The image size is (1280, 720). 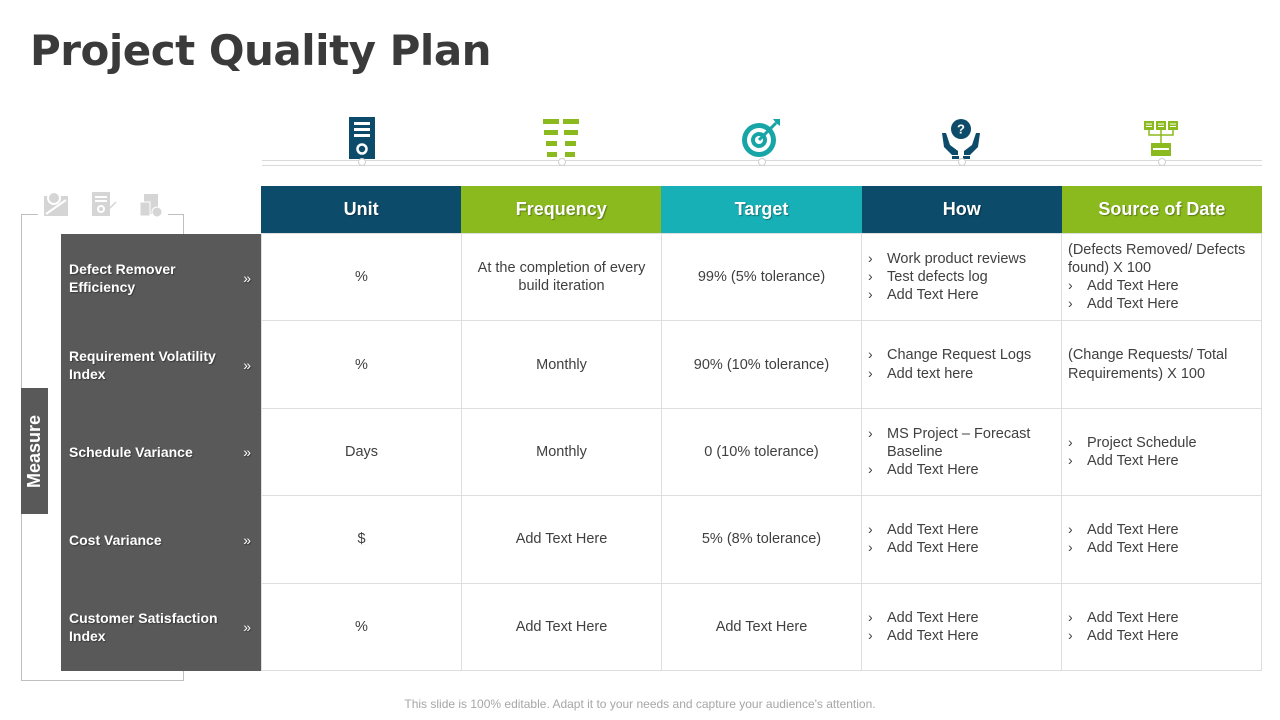 I want to click on column-header-source: Source of Date, so click(x=1162, y=209).